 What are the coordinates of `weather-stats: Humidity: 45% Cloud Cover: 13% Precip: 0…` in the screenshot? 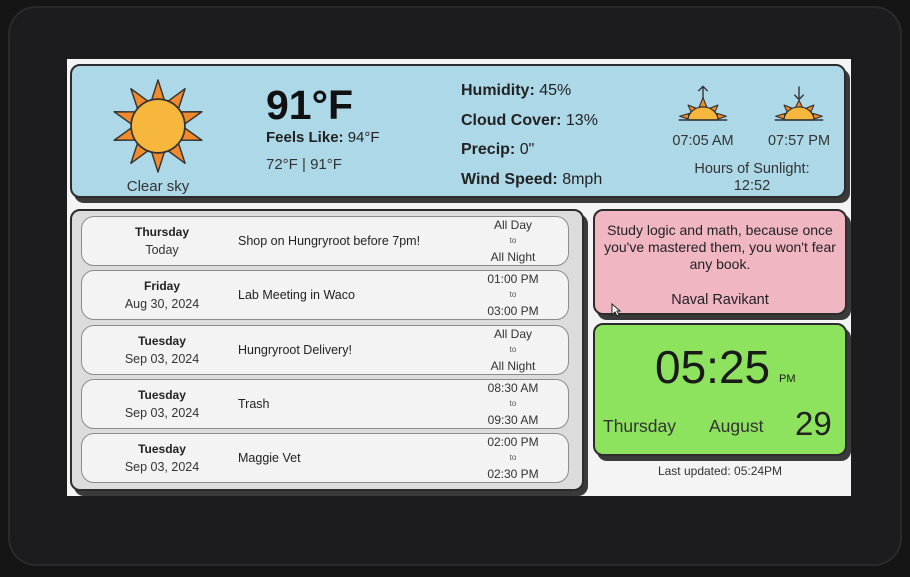 It's located at (531, 135).